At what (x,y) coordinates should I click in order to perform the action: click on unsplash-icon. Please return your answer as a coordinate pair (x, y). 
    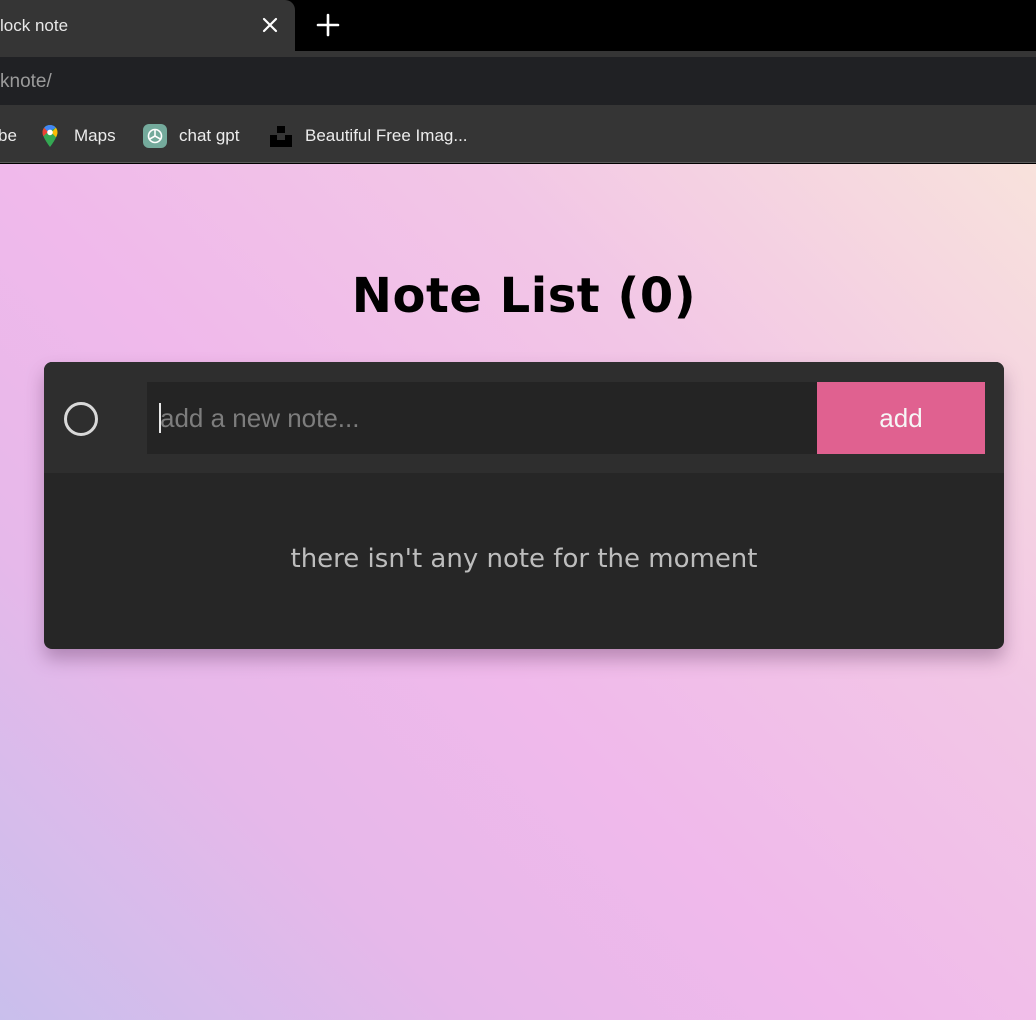
    Looking at the image, I should click on (281, 136).